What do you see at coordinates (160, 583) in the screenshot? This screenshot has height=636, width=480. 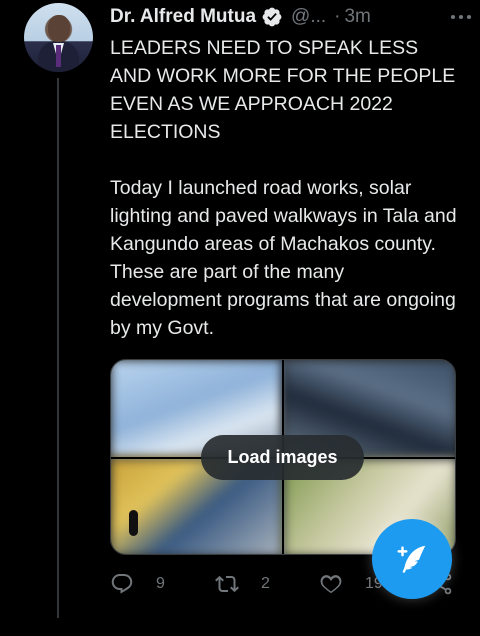 I see `reply-count: 9` at bounding box center [160, 583].